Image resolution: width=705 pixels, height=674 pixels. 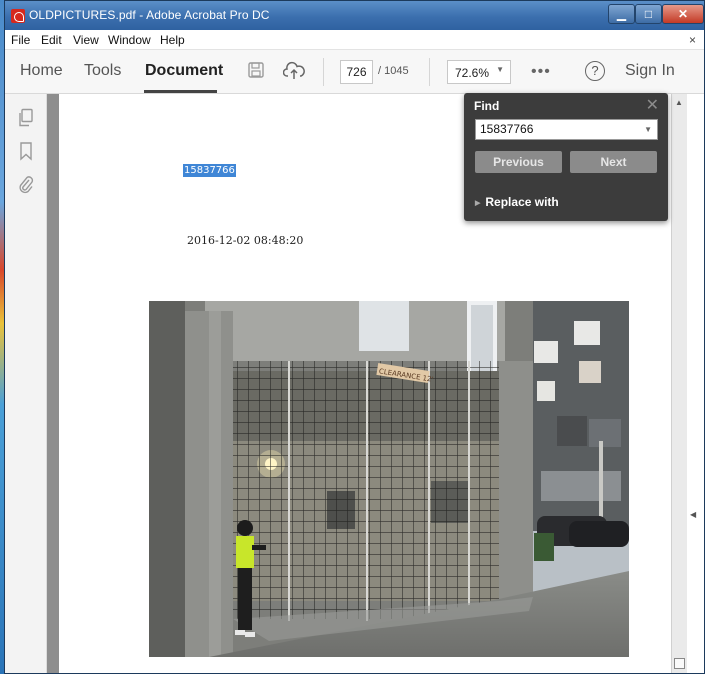 What do you see at coordinates (245, 240) in the screenshot?
I see `photo-timestamp: 2016-12-02 08:48:20` at bounding box center [245, 240].